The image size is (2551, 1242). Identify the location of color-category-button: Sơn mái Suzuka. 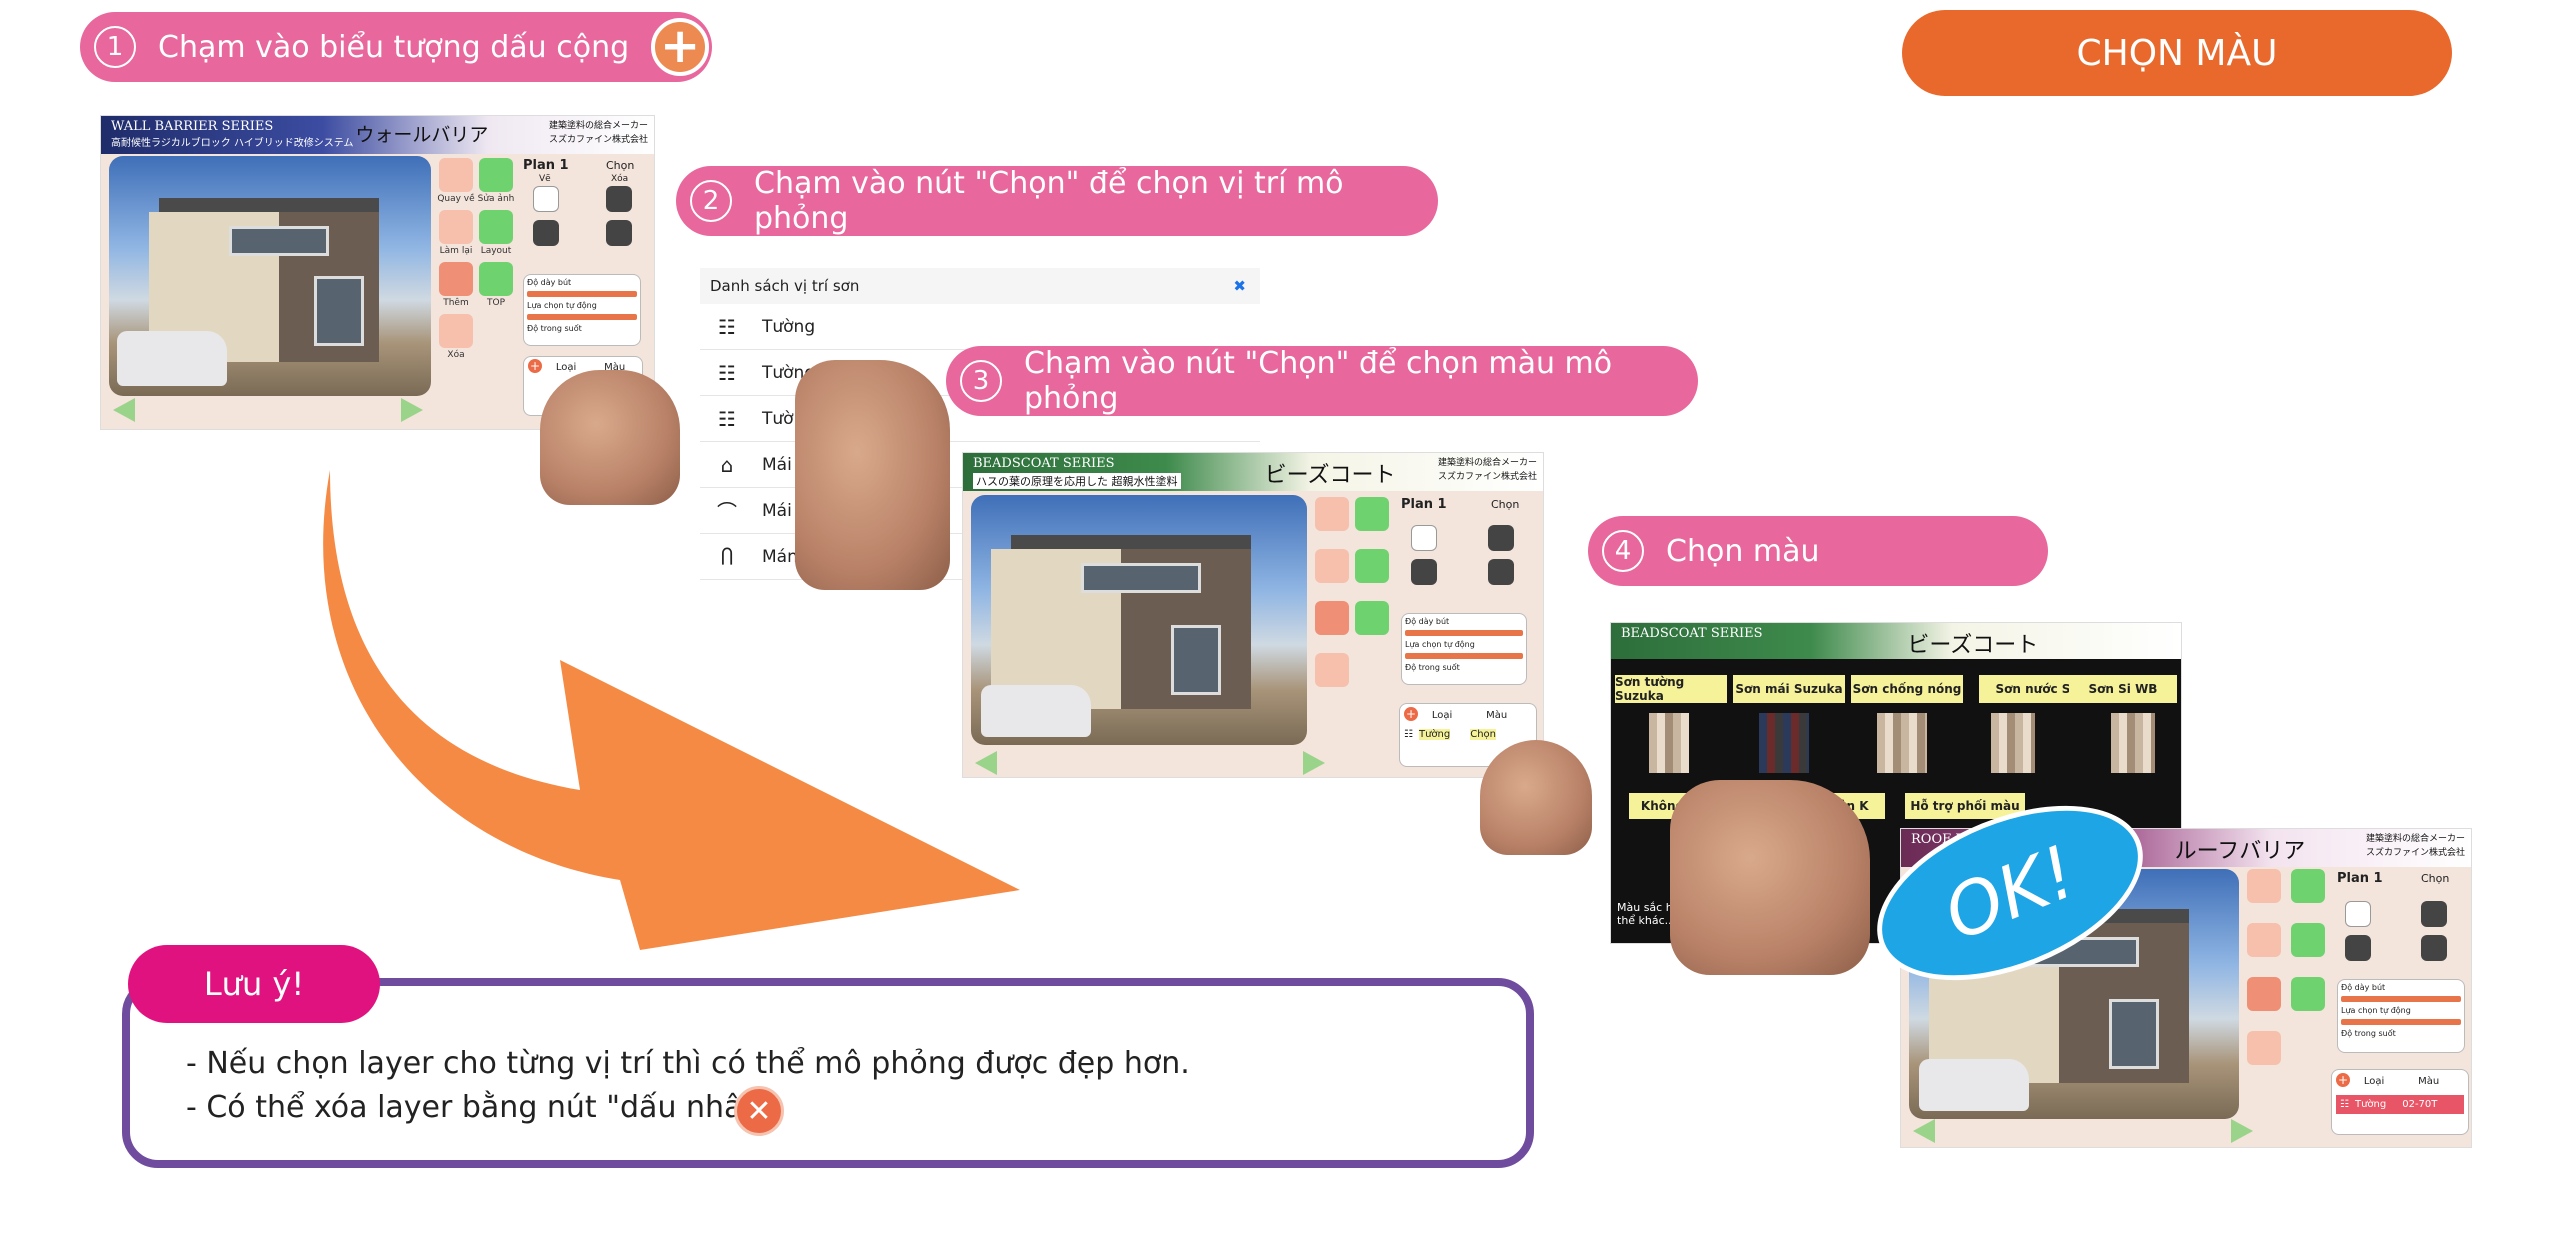
(1789, 689).